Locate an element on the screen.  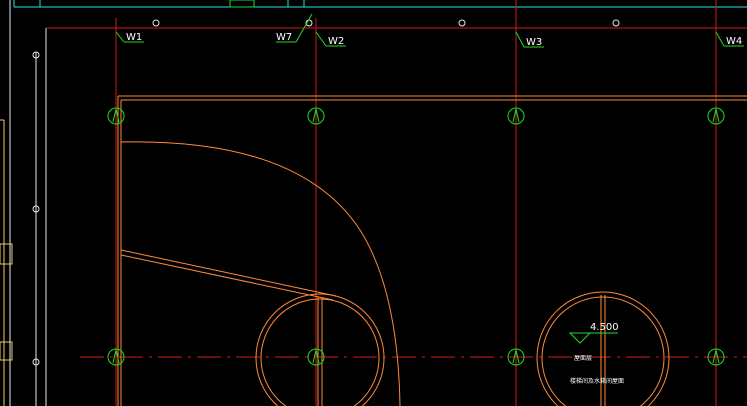
top-cyan-band is located at coordinates (380, 4).